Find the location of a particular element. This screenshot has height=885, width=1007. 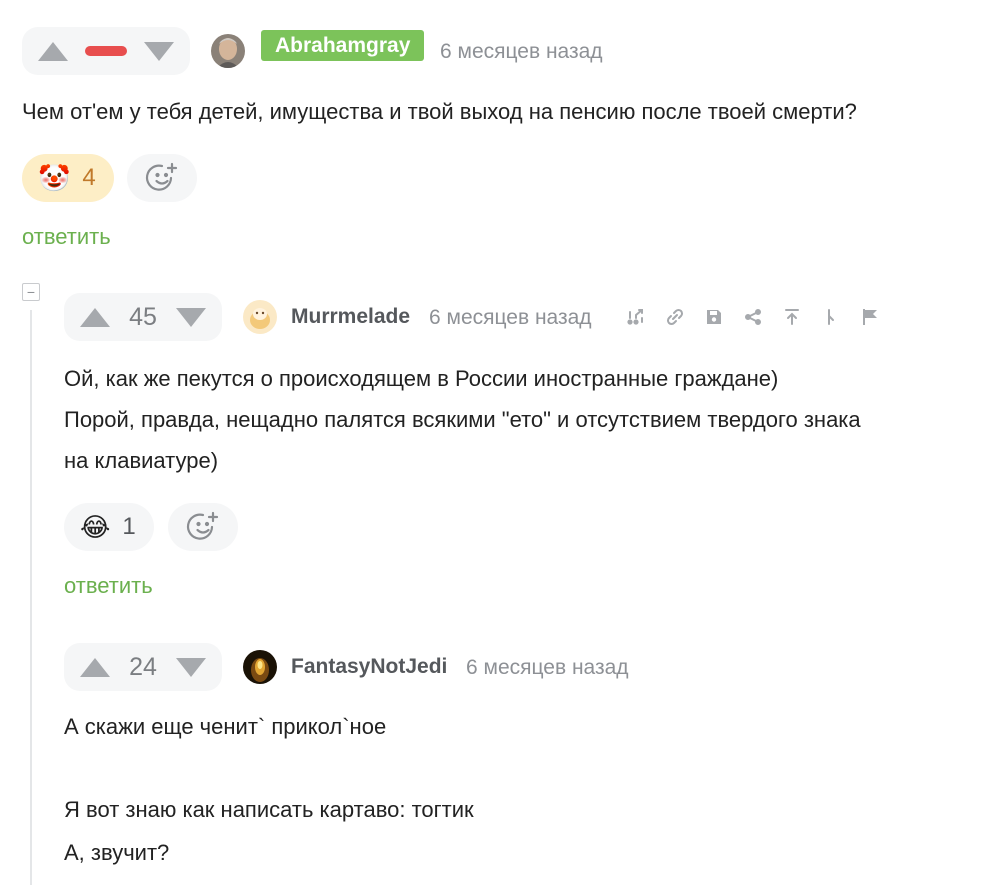

comment-text-line: Я вот знаю как написать картаво: тогтик is located at coordinates (269, 809).